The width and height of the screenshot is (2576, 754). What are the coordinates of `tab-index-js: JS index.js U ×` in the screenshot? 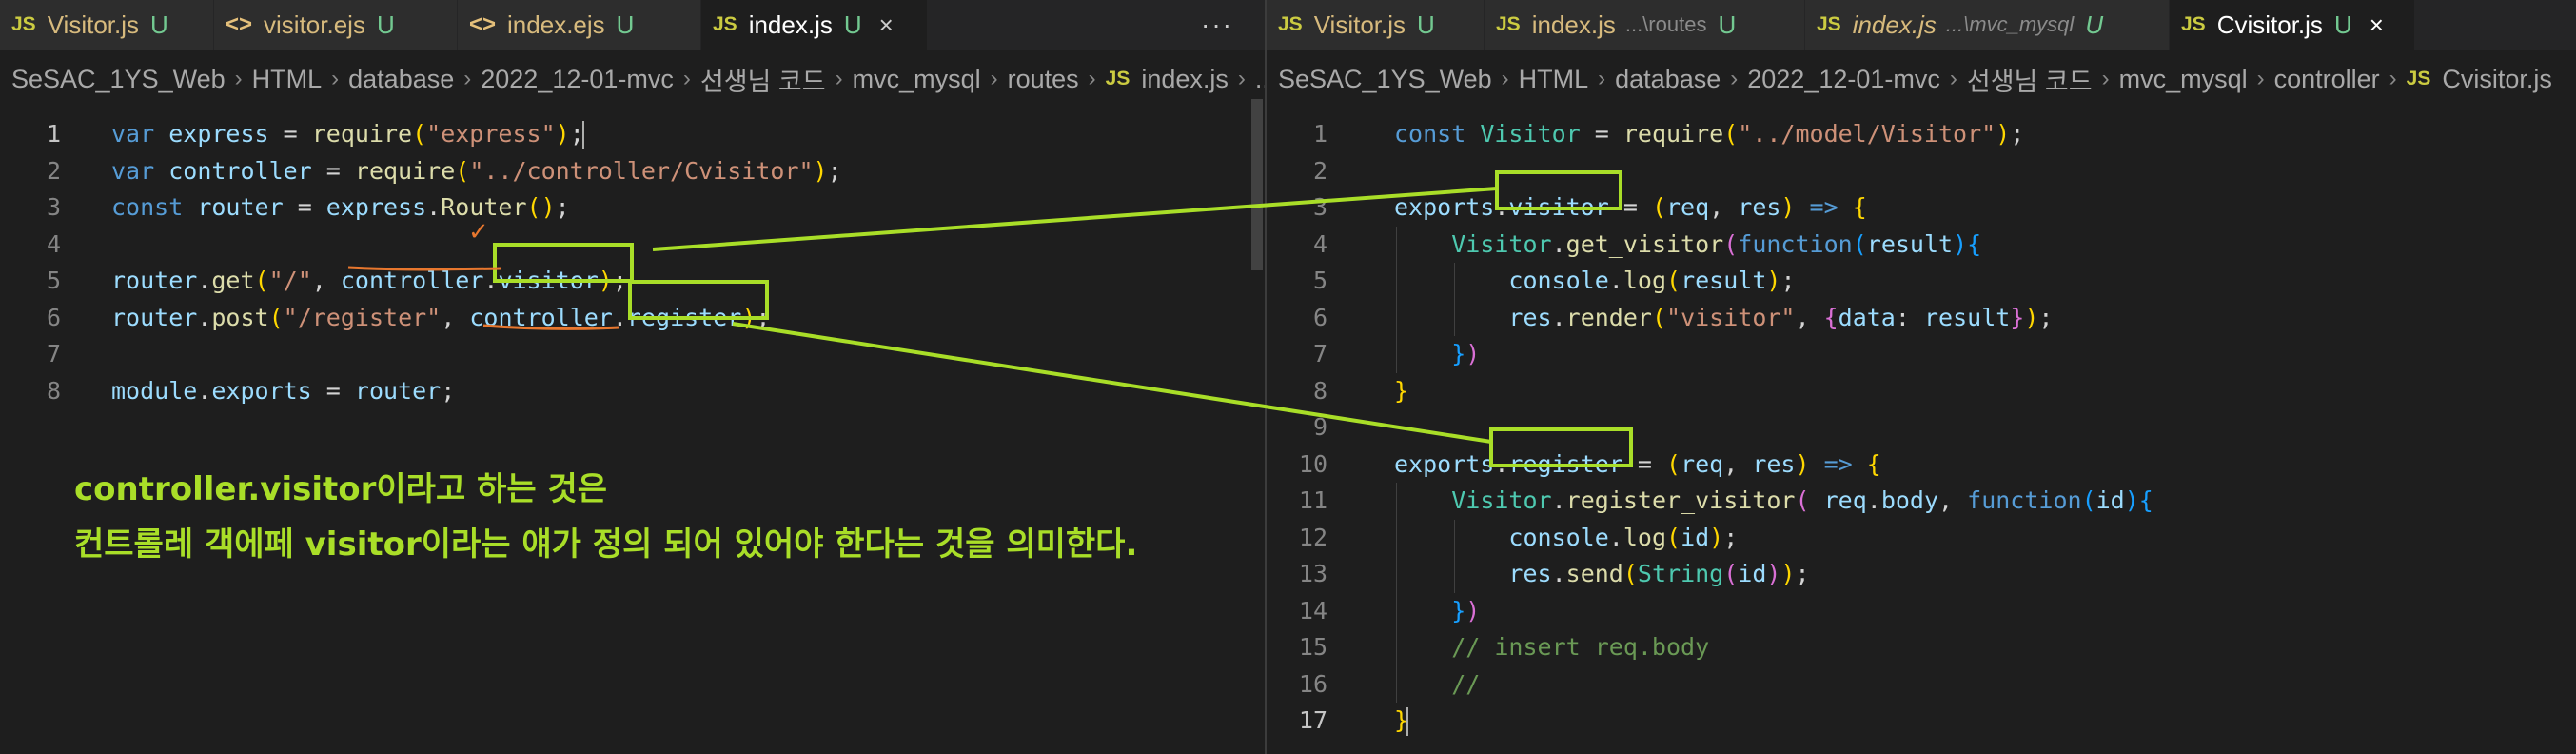 It's located at (814, 25).